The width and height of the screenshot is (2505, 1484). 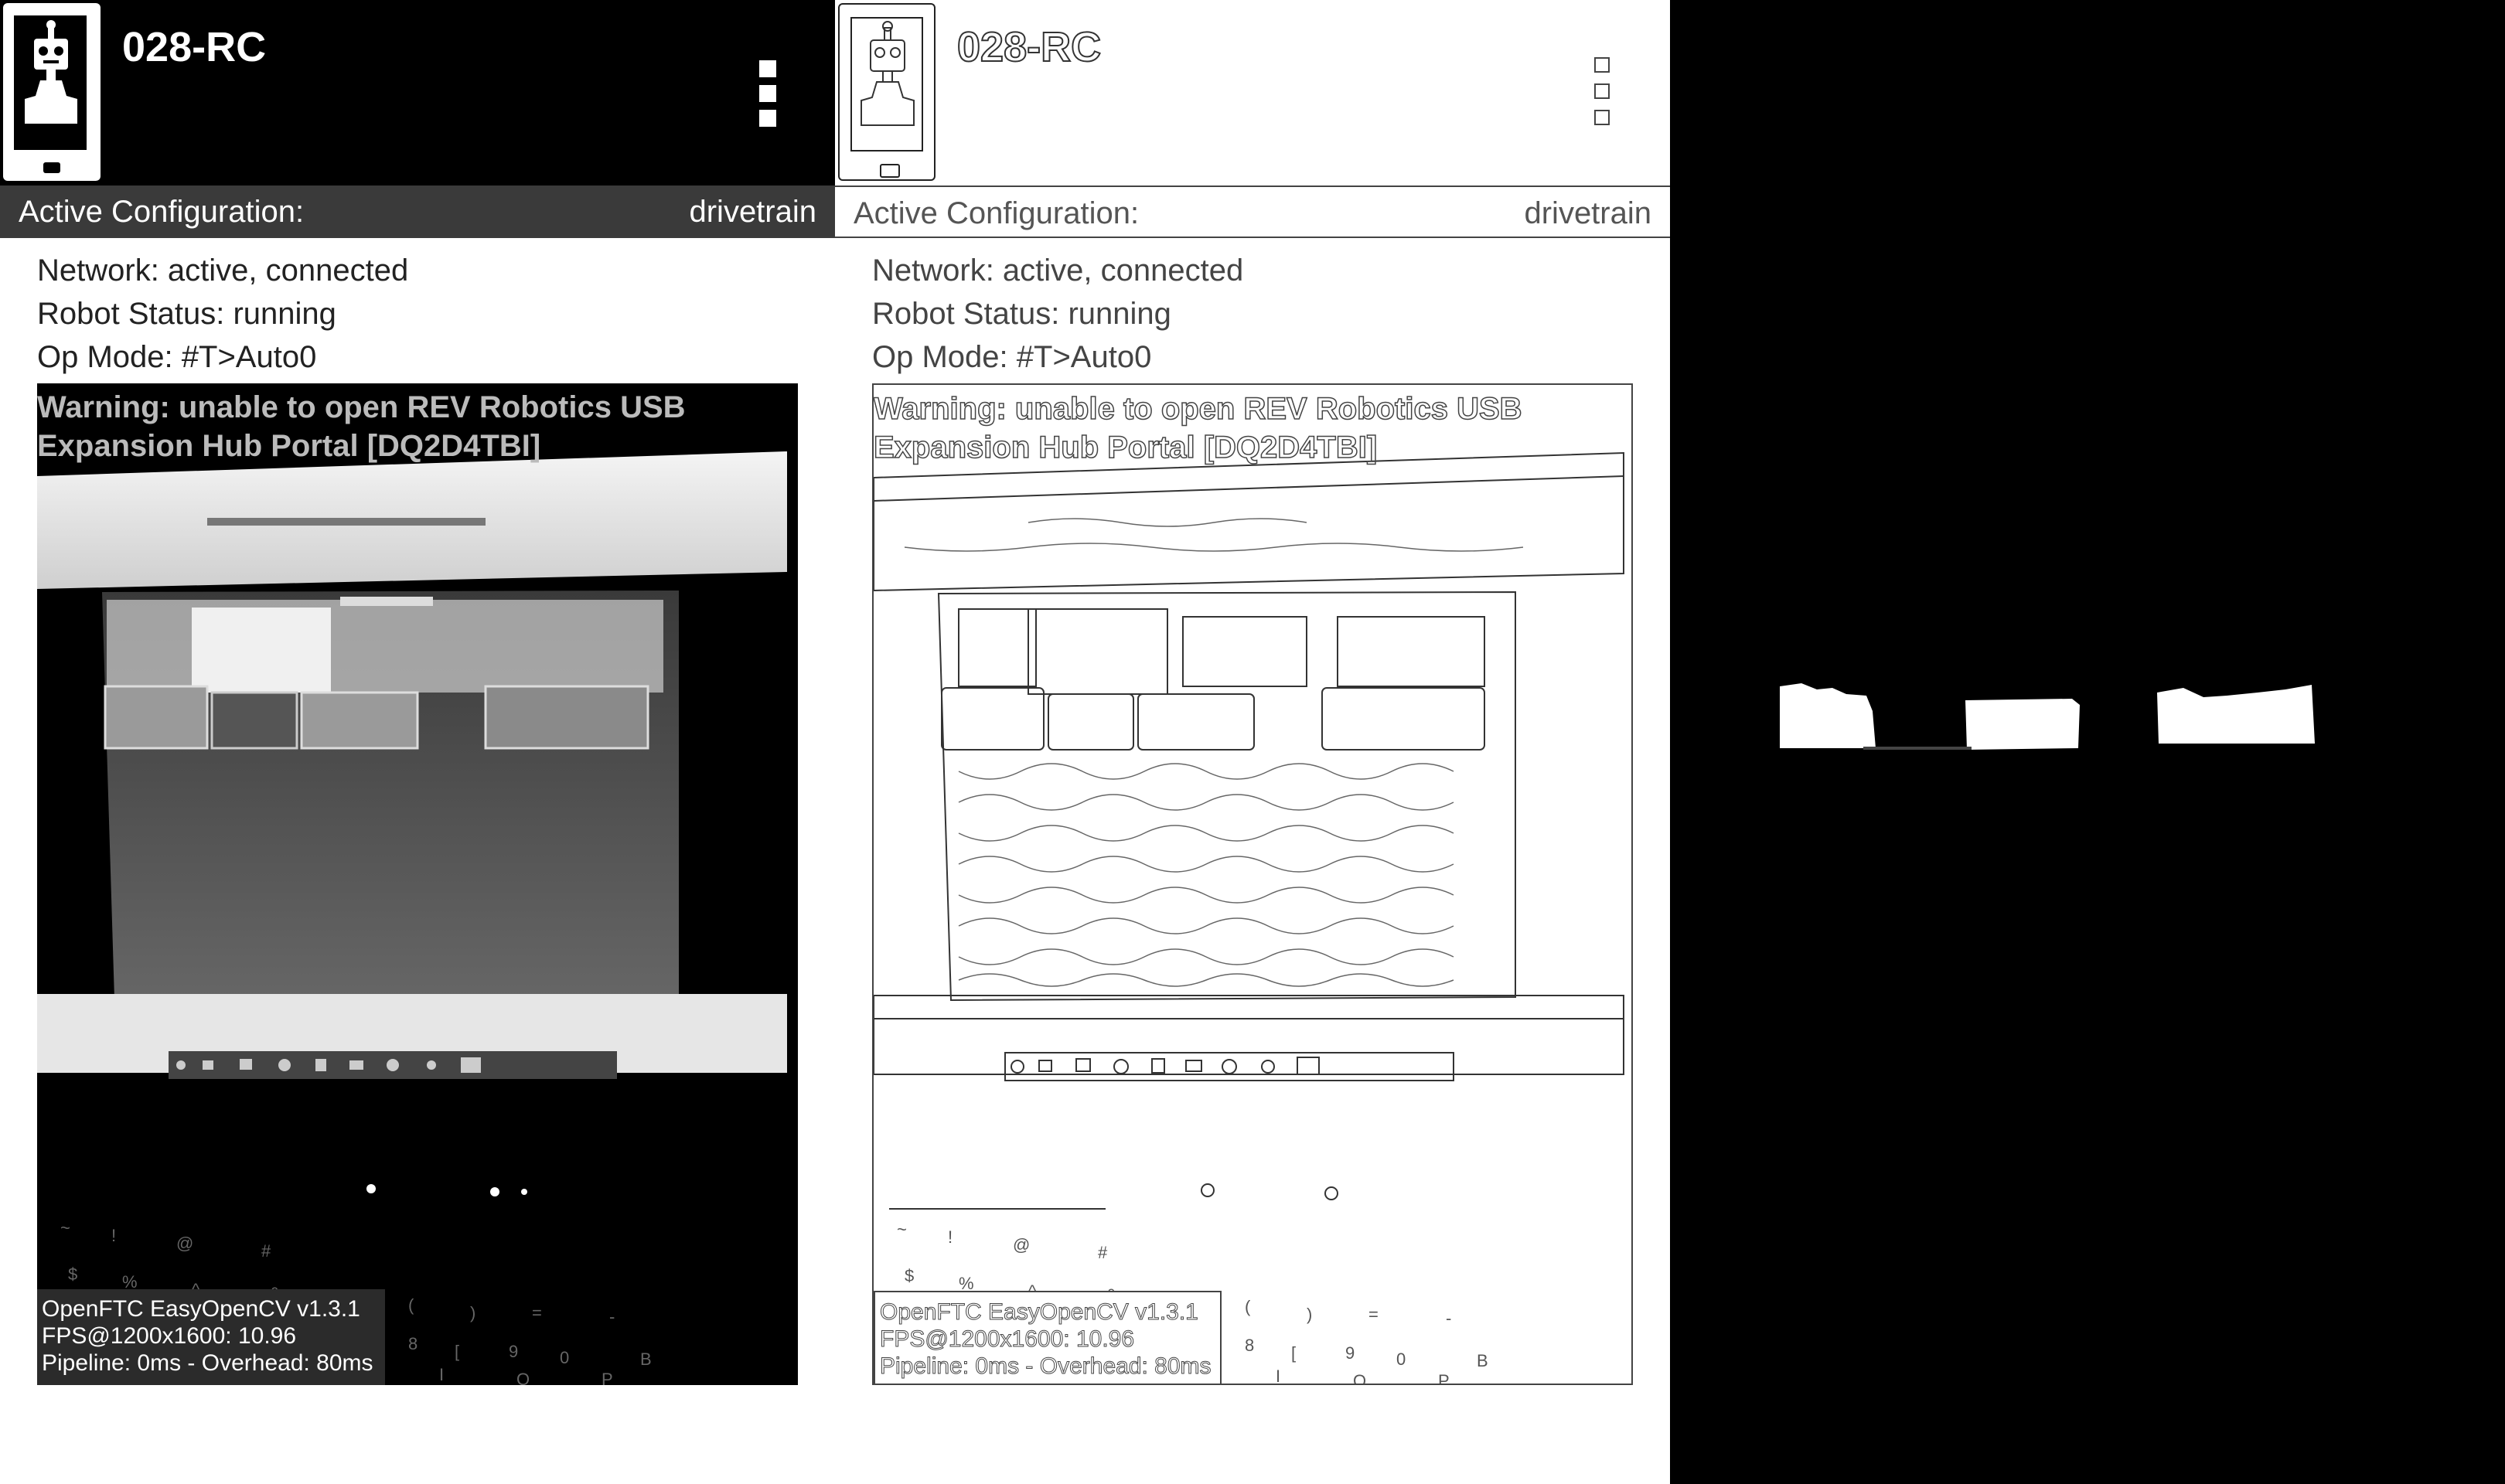 I want to click on mask-blob-right, so click(x=2236, y=714).